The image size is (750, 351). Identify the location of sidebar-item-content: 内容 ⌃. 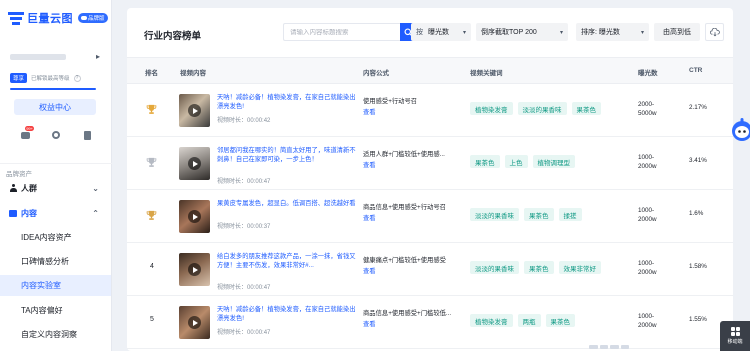
(55, 213).